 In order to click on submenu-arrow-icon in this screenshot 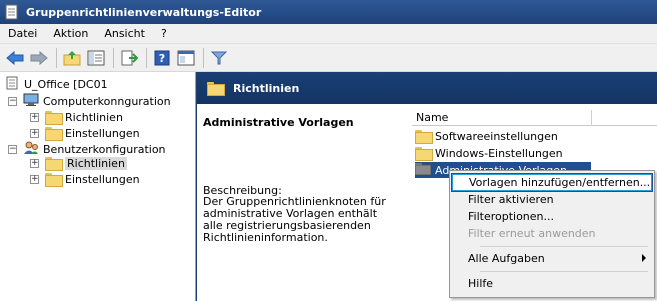, I will do `click(644, 258)`.